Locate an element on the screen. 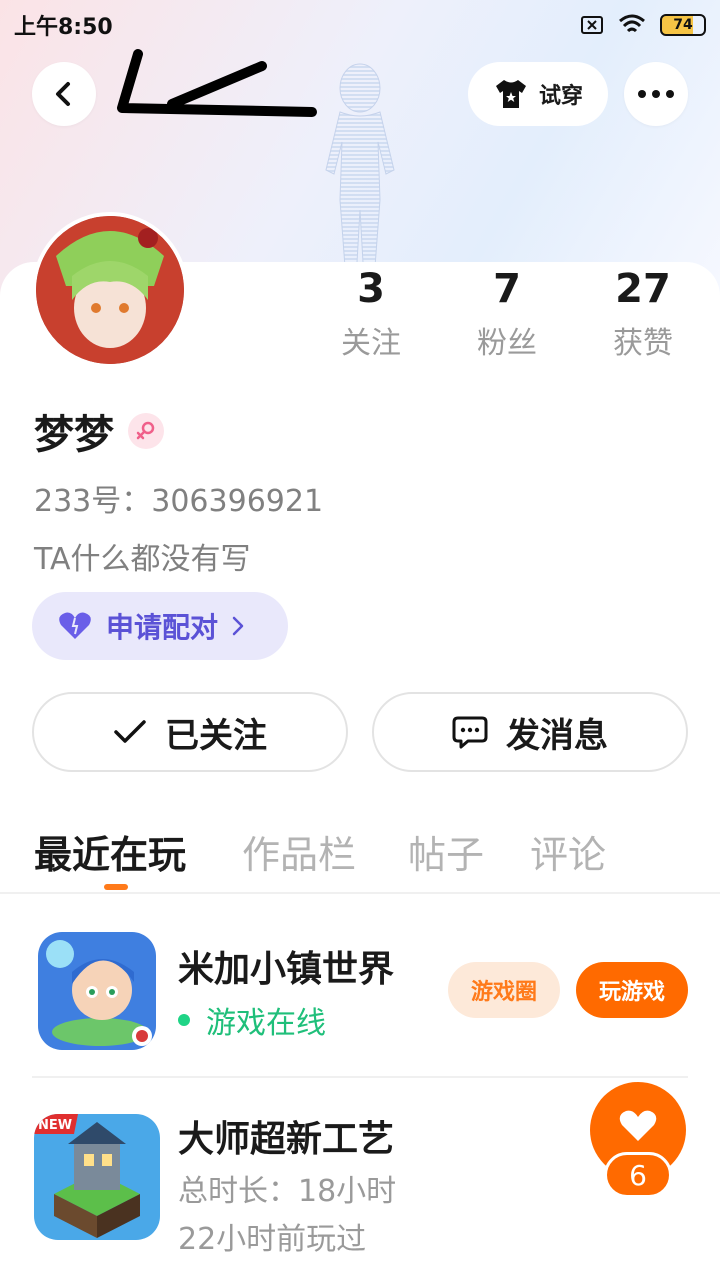  back-icon is located at coordinates (63, 94).